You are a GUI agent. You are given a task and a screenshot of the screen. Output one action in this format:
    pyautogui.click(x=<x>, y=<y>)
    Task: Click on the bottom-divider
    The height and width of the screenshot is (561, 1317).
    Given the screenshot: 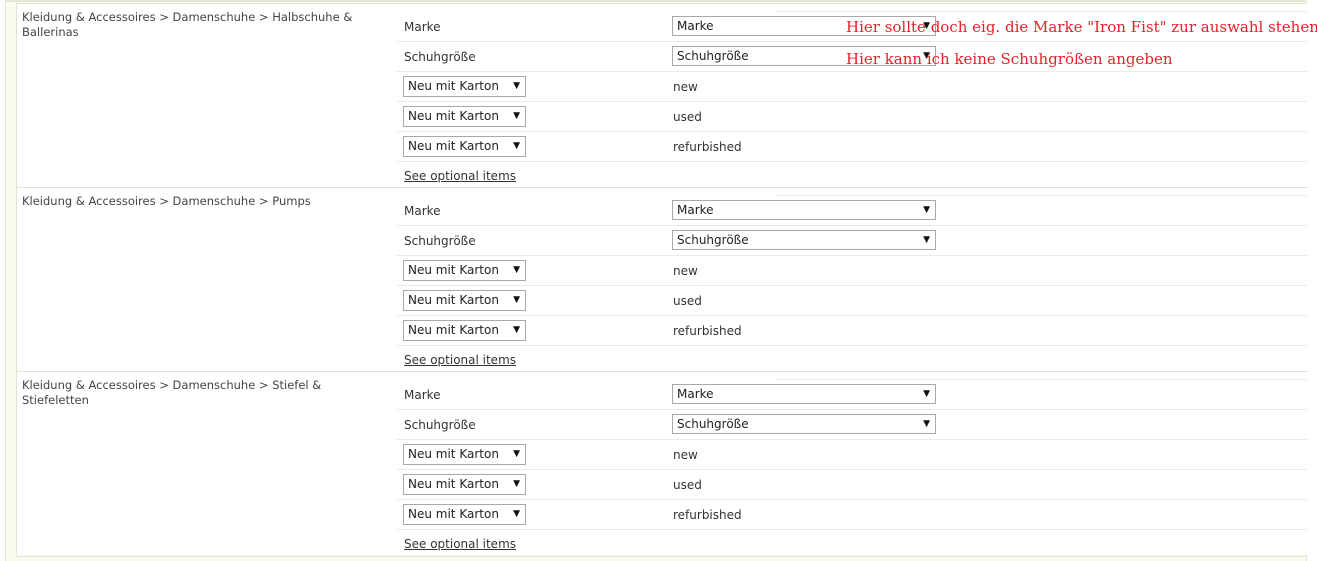 What is the action you would take?
    pyautogui.click(x=661, y=556)
    